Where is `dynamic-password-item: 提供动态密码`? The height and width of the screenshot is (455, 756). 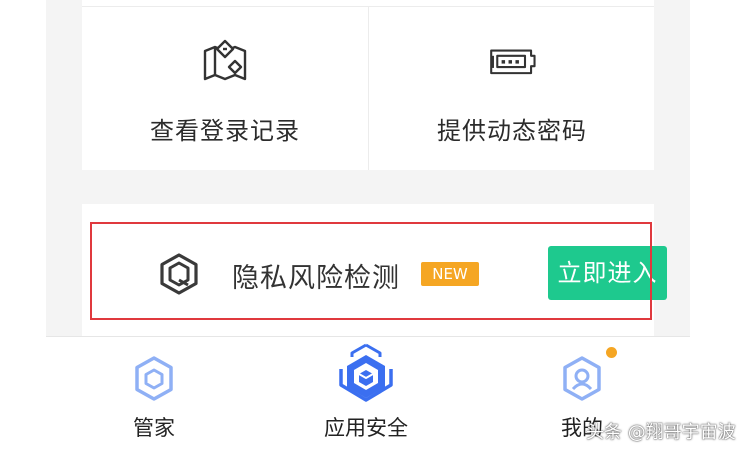 dynamic-password-item: 提供动态密码 is located at coordinates (512, 88).